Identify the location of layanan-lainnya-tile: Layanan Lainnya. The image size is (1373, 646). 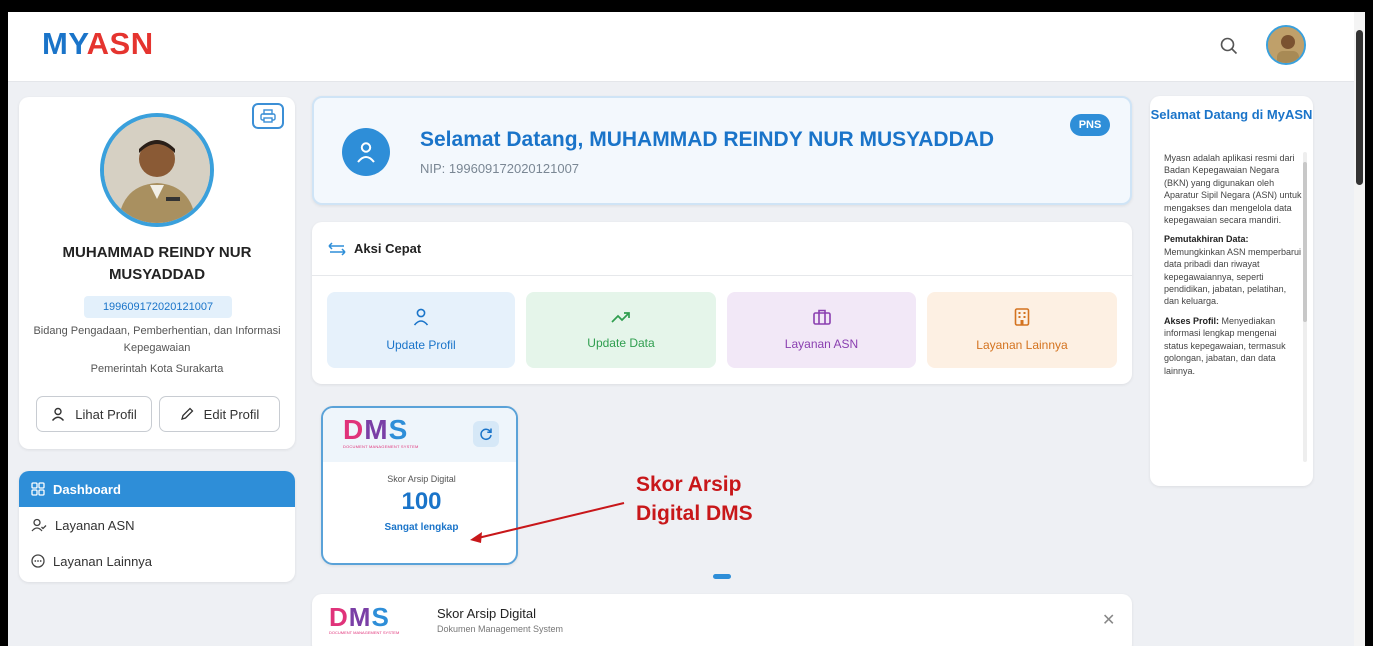
(1022, 330).